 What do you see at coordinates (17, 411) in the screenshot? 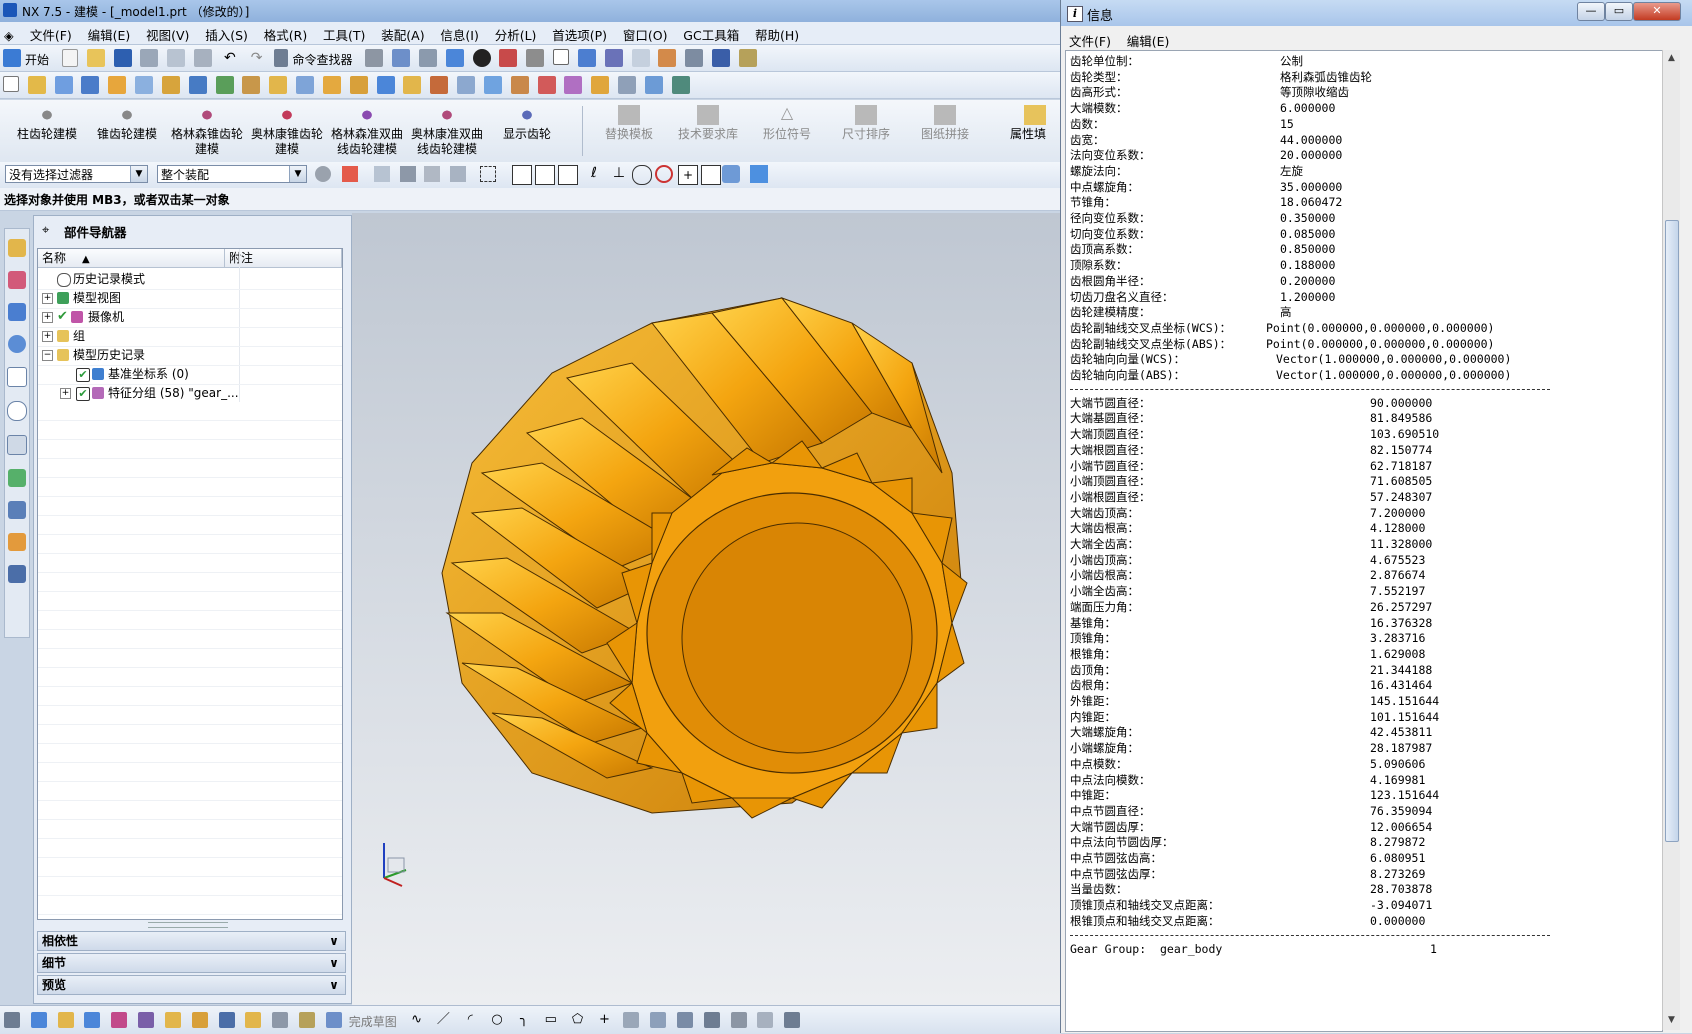
I see `history-icon` at bounding box center [17, 411].